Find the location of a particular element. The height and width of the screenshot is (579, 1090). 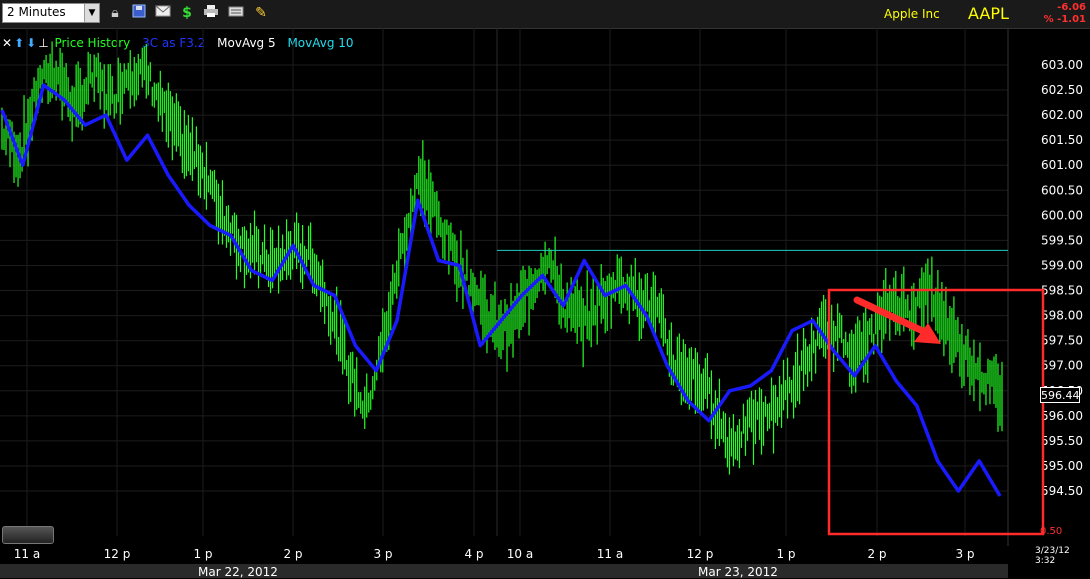

date-label-1: Mar 22, 2012 is located at coordinates (238, 572).